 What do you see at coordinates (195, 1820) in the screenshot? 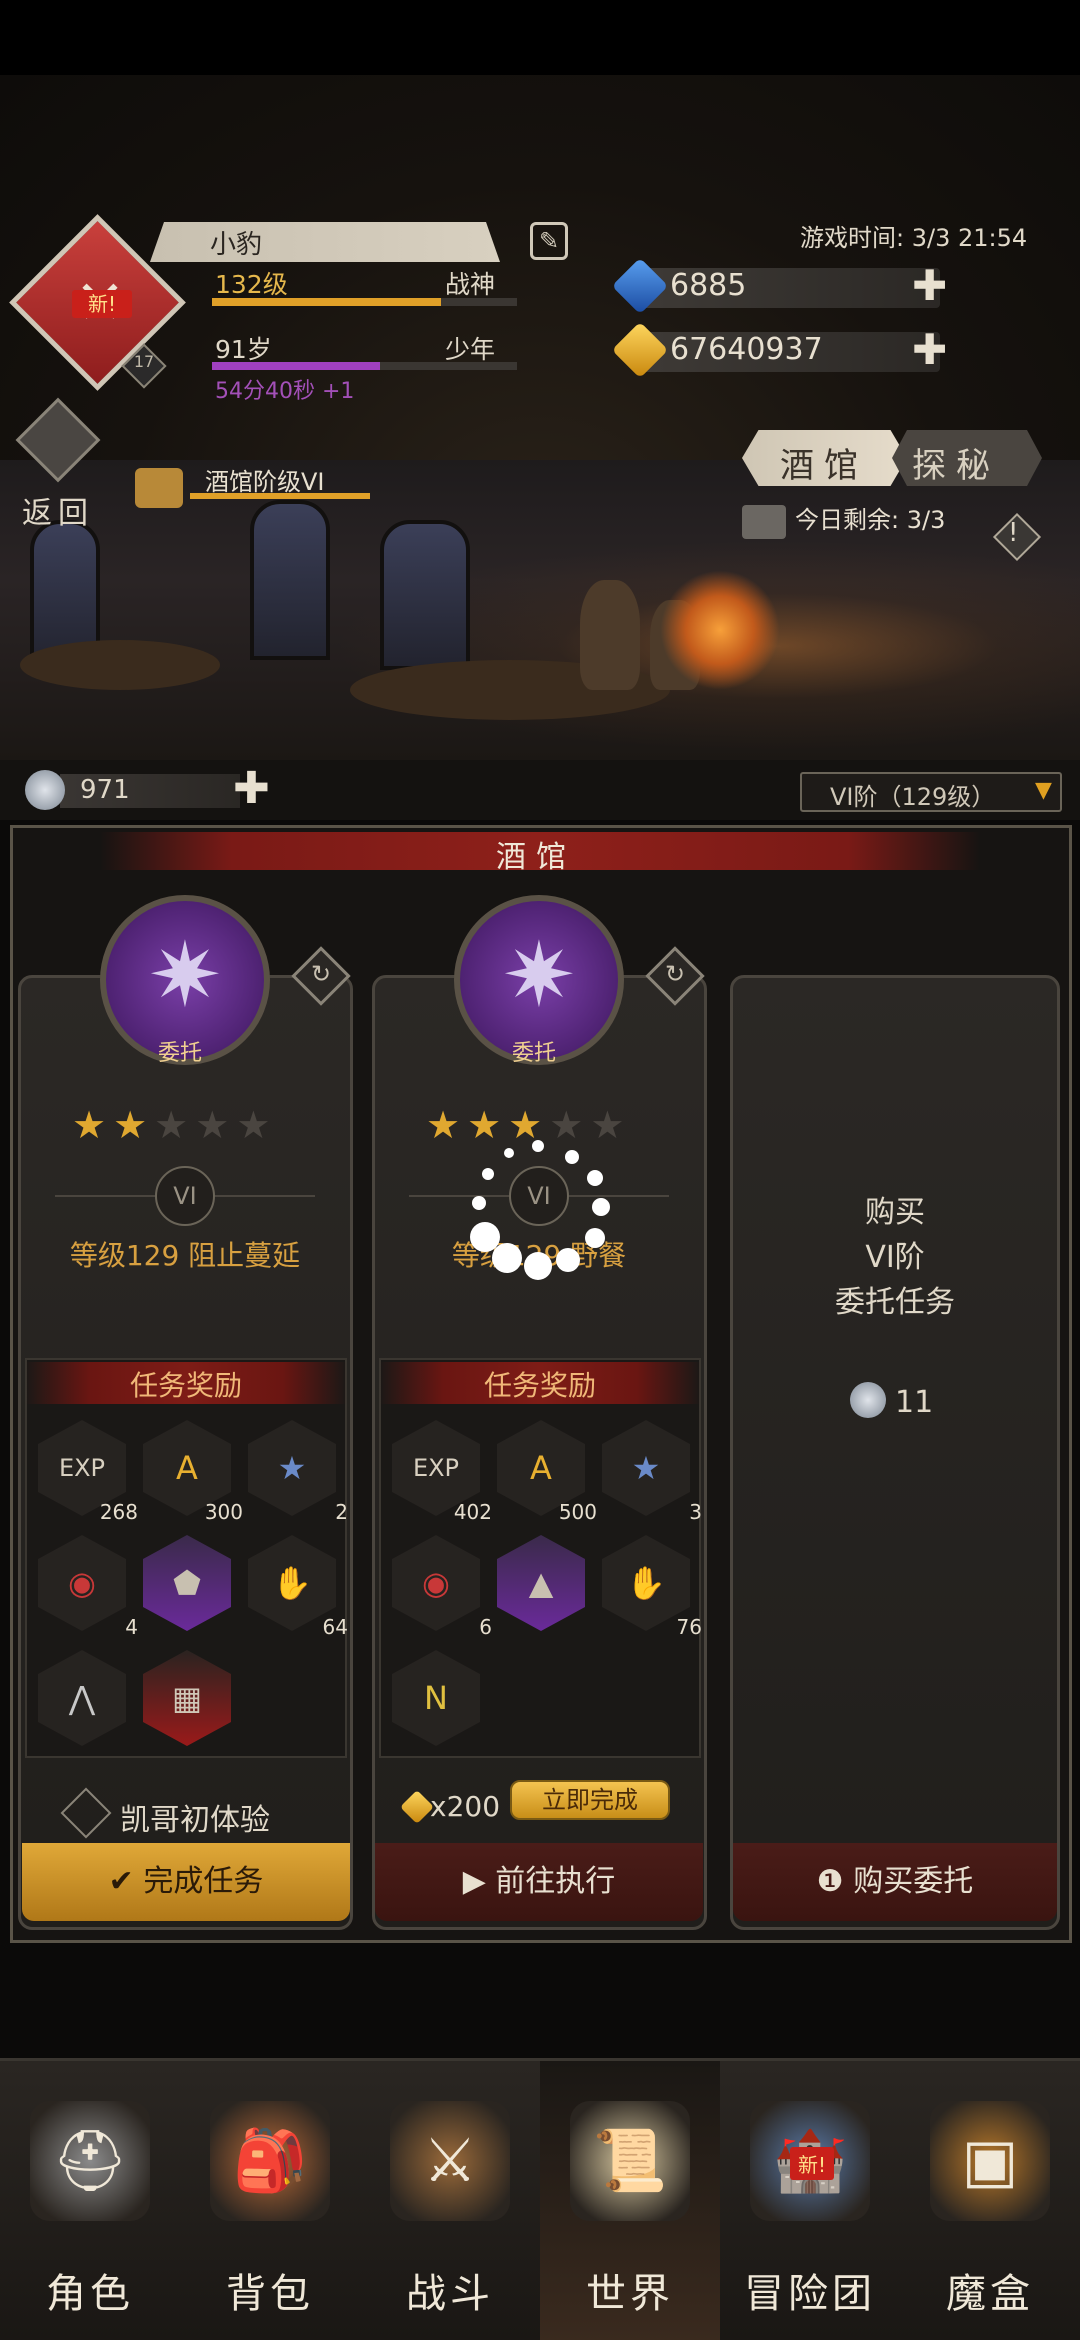
I see `bonus-label: 凯哥初体验` at bounding box center [195, 1820].